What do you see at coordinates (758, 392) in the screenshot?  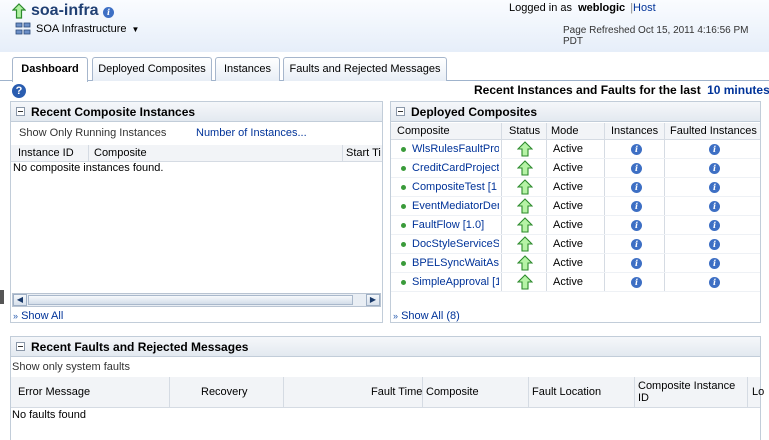 I see `col-location: Lo` at bounding box center [758, 392].